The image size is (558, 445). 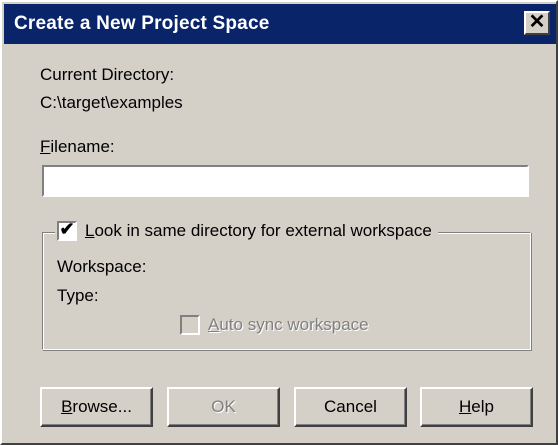 I want to click on cancel-button: Cancel, so click(x=350, y=407).